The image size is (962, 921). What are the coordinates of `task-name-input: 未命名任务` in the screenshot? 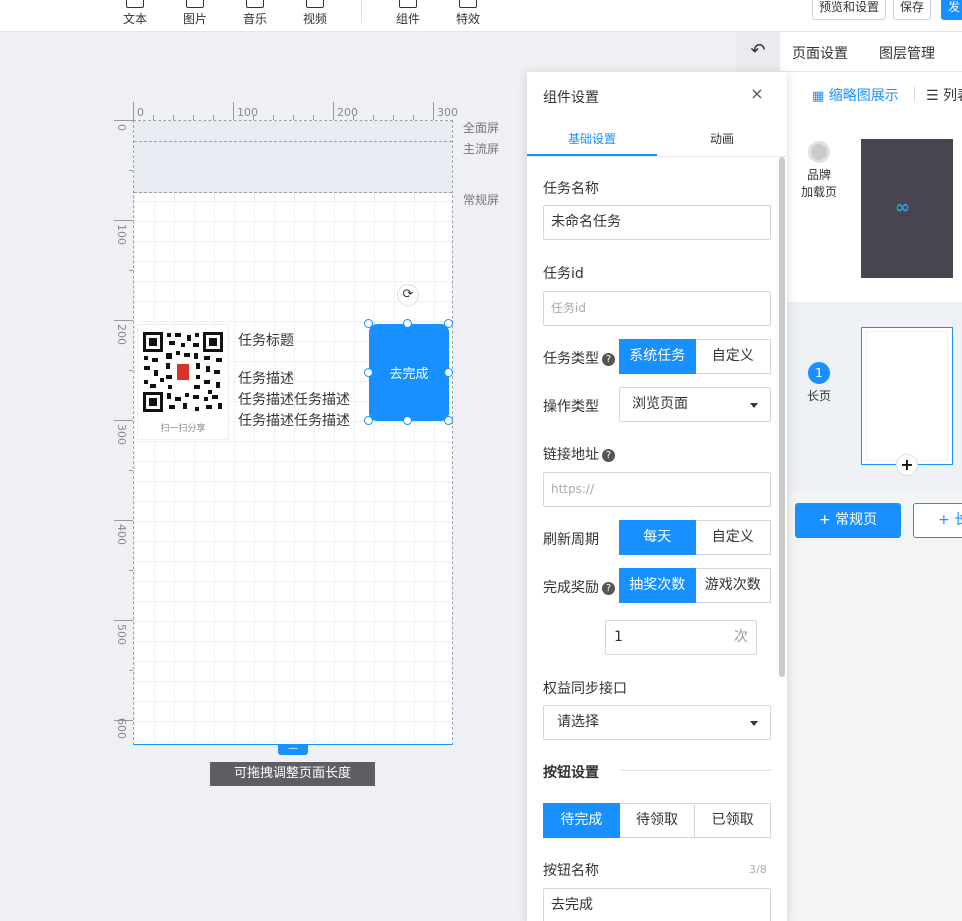 It's located at (657, 222).